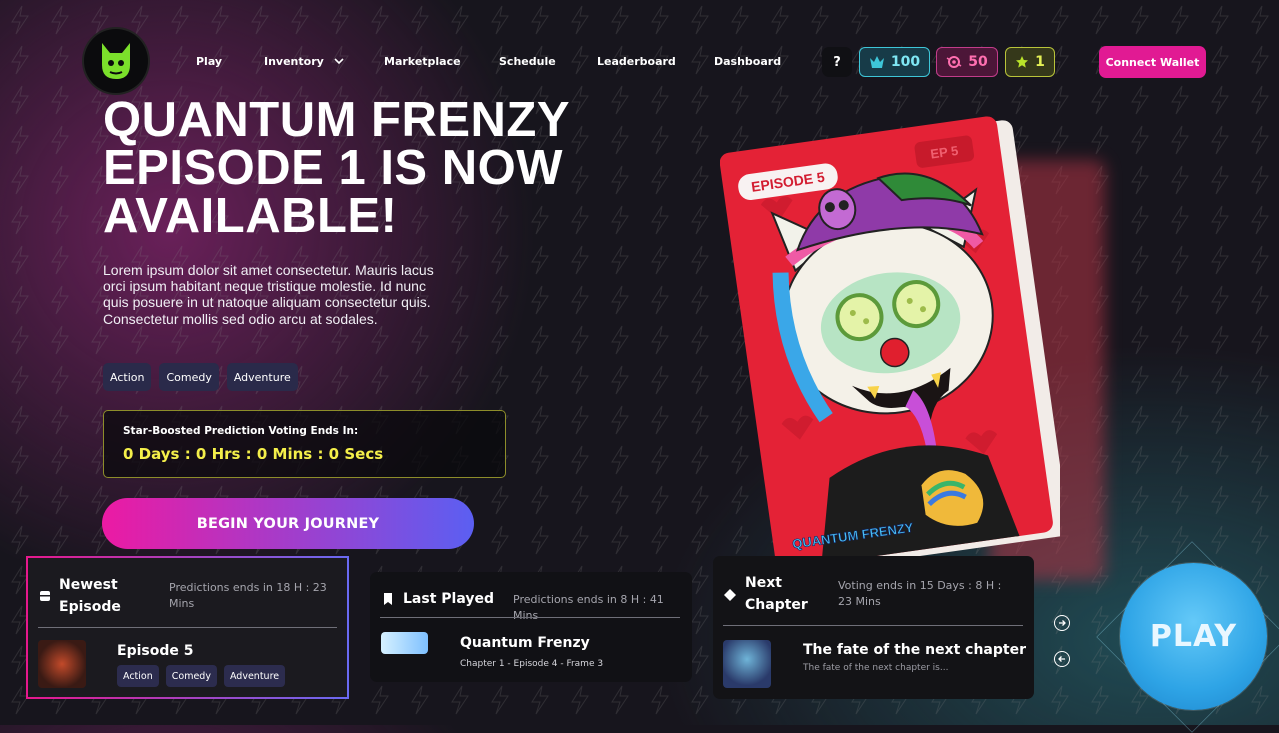  Describe the element at coordinates (288, 523) in the screenshot. I see `begin-journey-button: BEGIN YOUR JOURNEY` at that location.